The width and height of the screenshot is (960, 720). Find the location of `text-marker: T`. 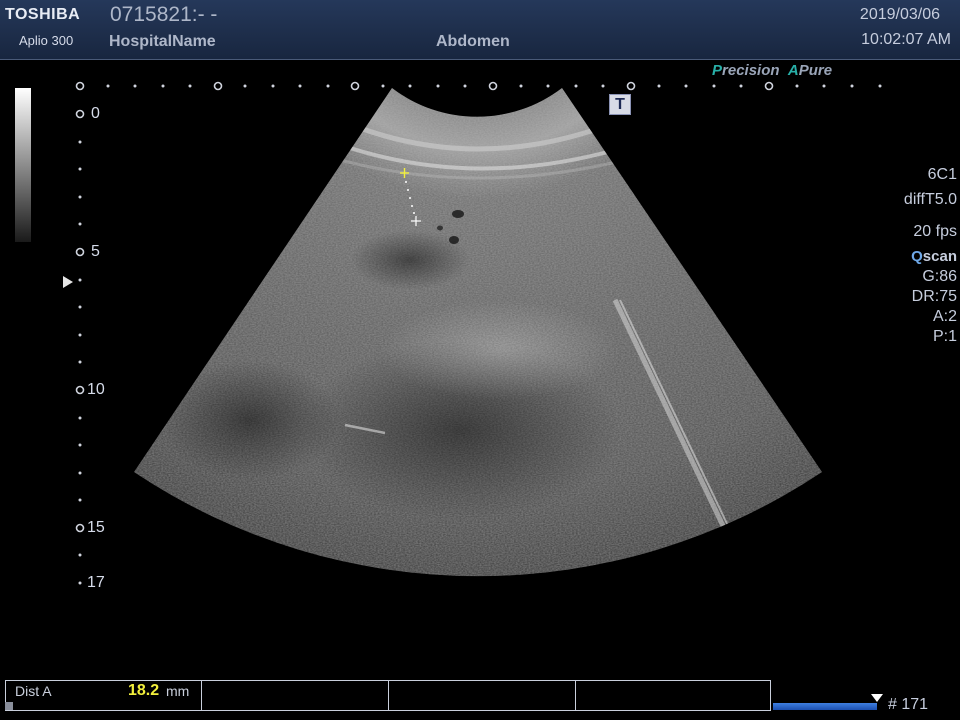

text-marker: T is located at coordinates (620, 104).